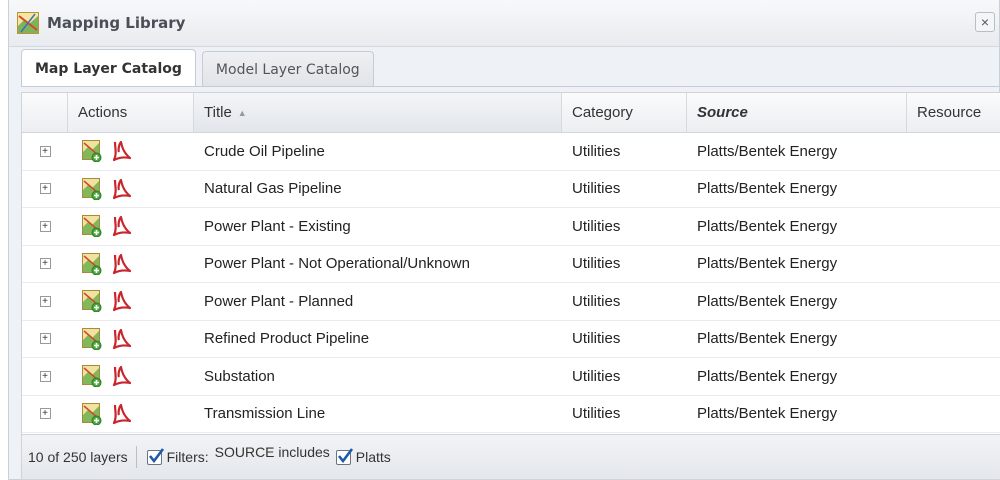 The height and width of the screenshot is (480, 1000). What do you see at coordinates (378, 112) in the screenshot?
I see `column-header-title: Title ▲` at bounding box center [378, 112].